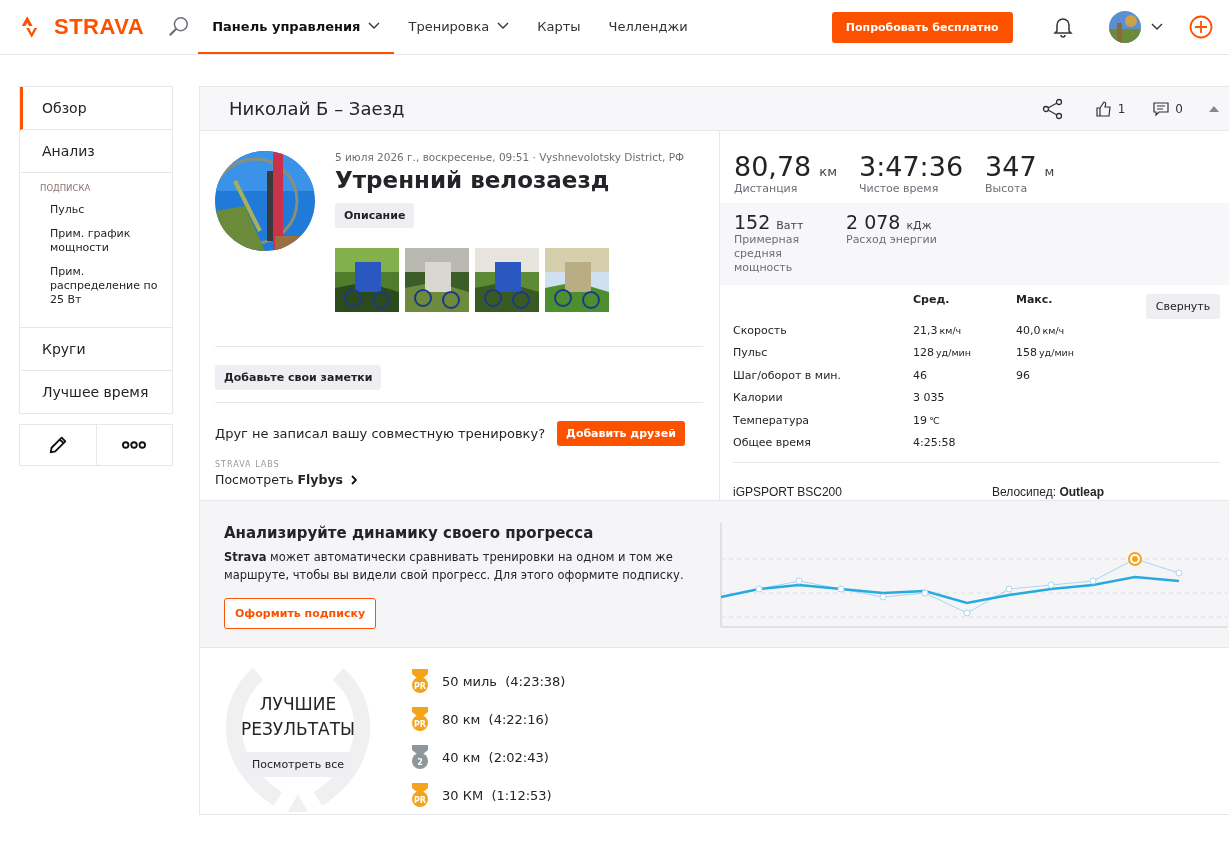 The width and height of the screenshot is (1229, 866). What do you see at coordinates (929, 398) in the screenshot?
I see `table-cell-text: 3 035` at bounding box center [929, 398].